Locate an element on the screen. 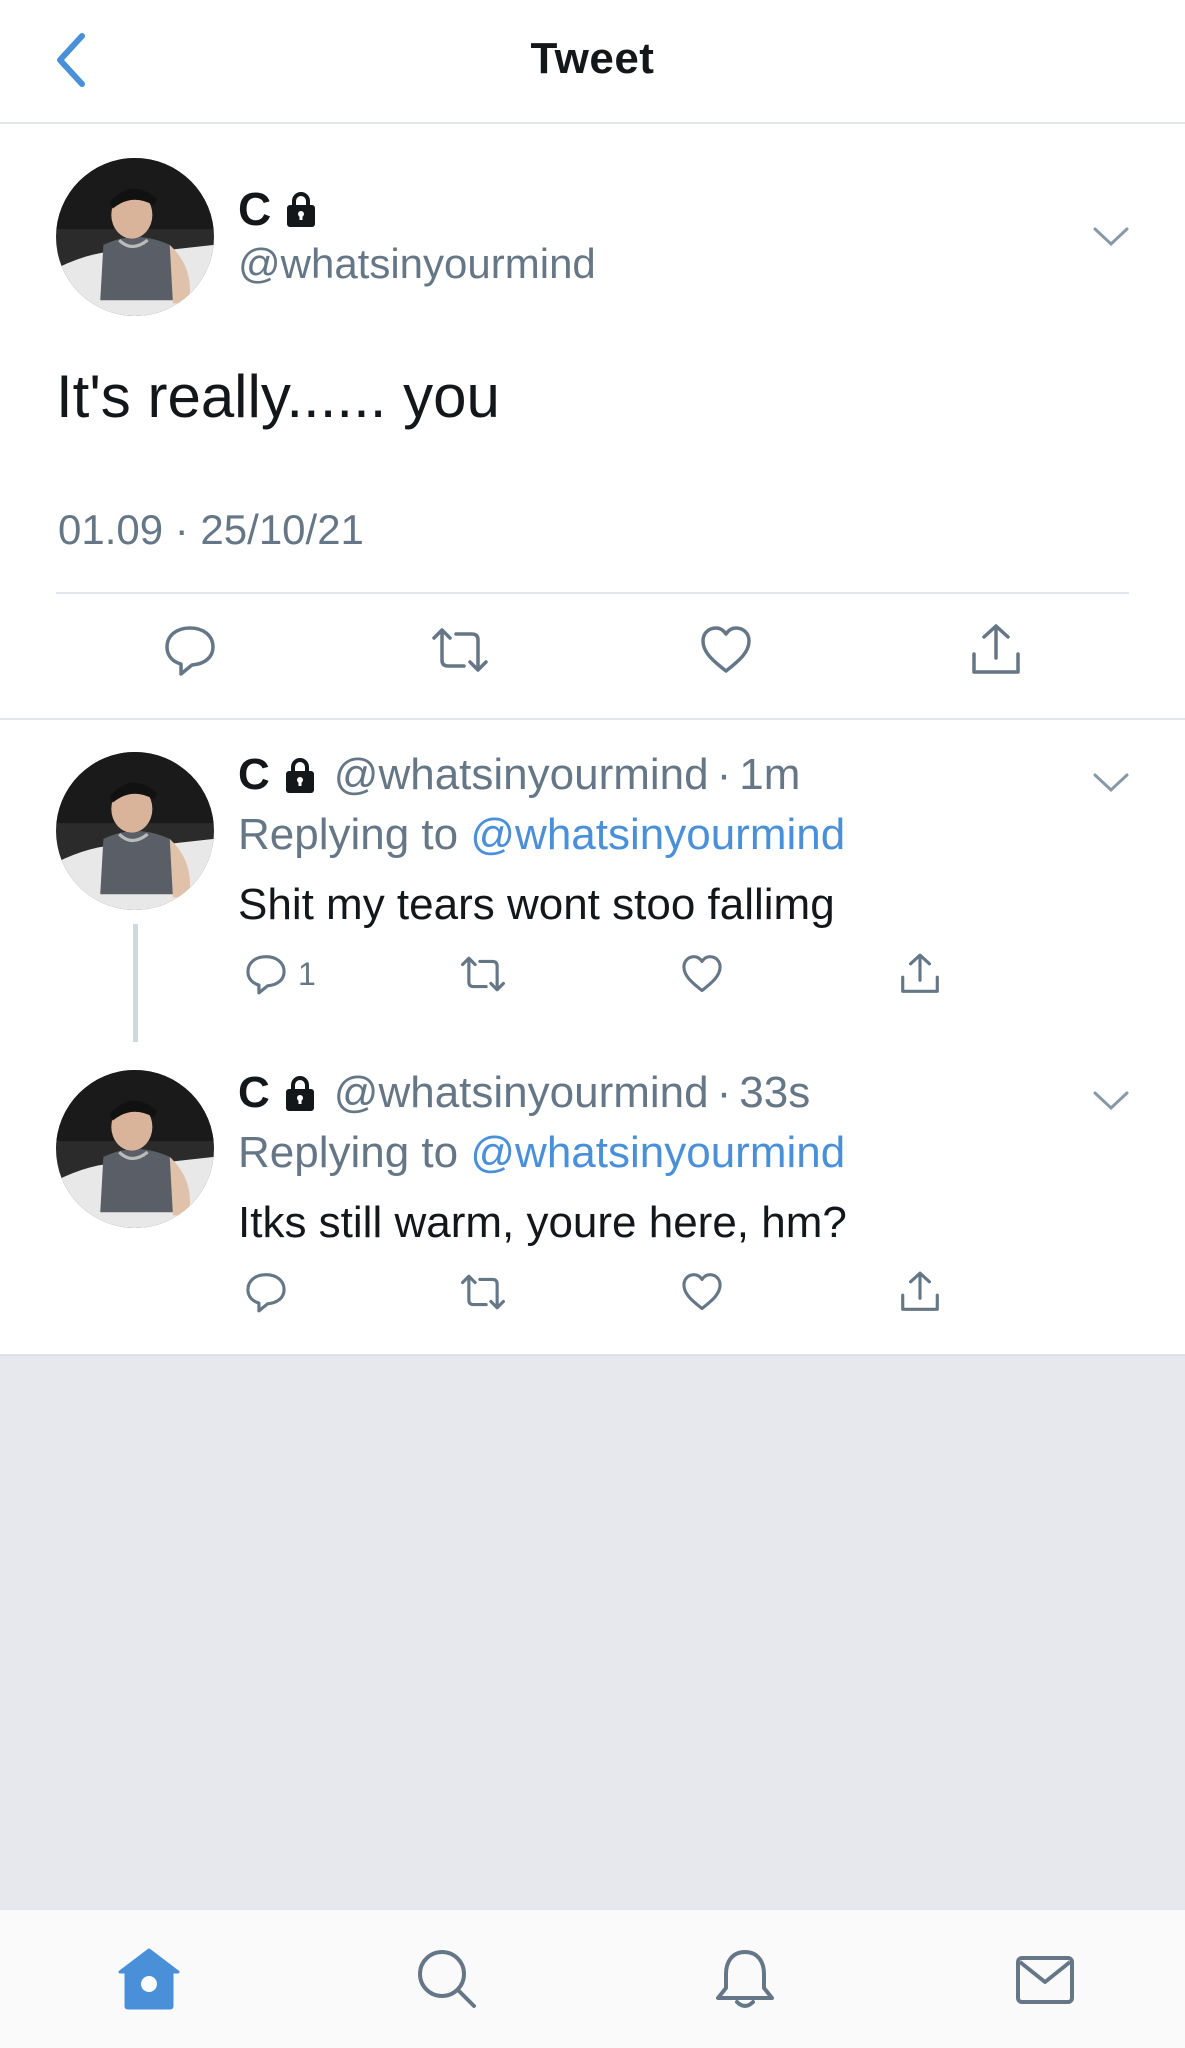 This screenshot has width=1185, height=2048. reply-time: 1m is located at coordinates (770, 774).